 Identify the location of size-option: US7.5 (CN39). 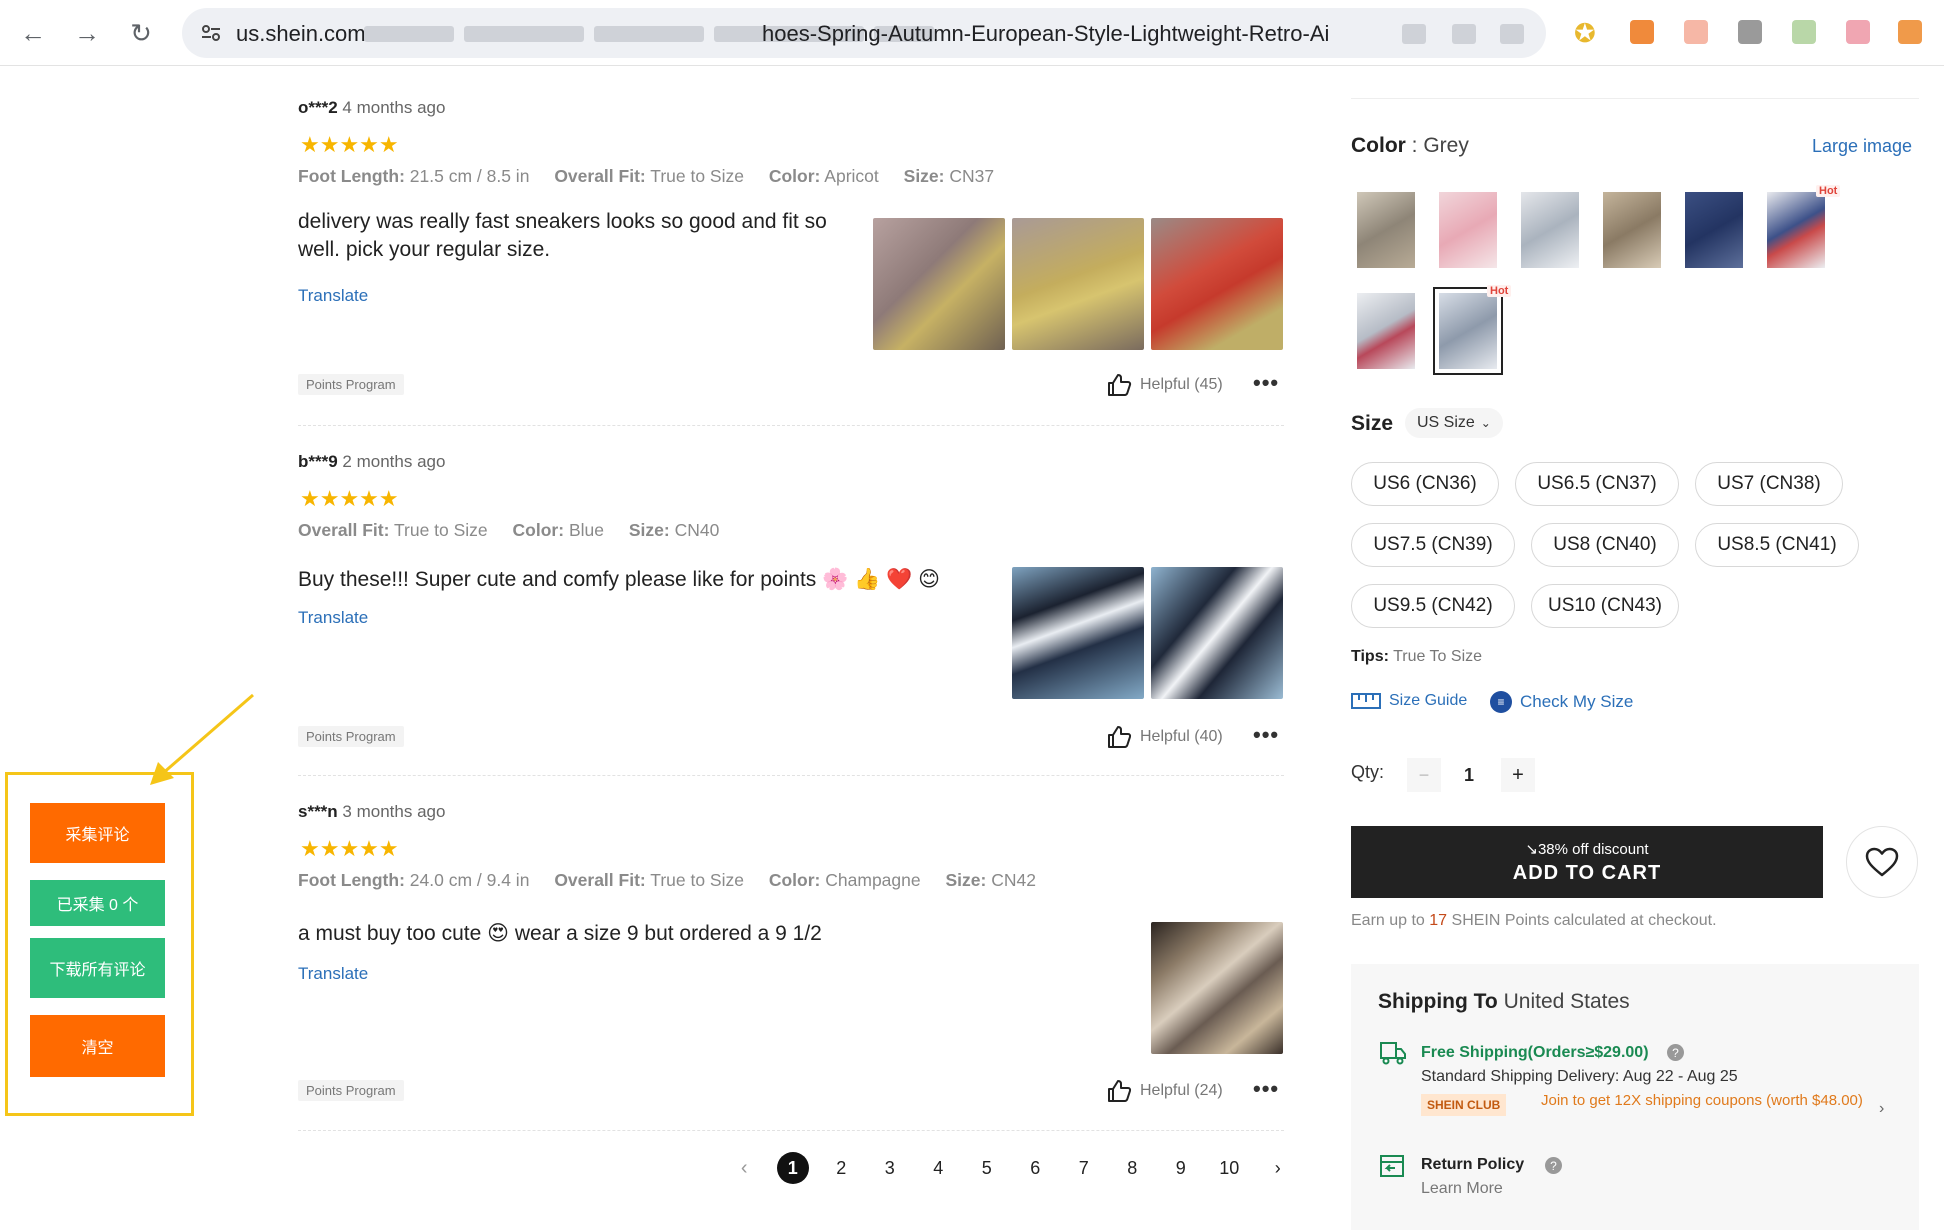
(1433, 545).